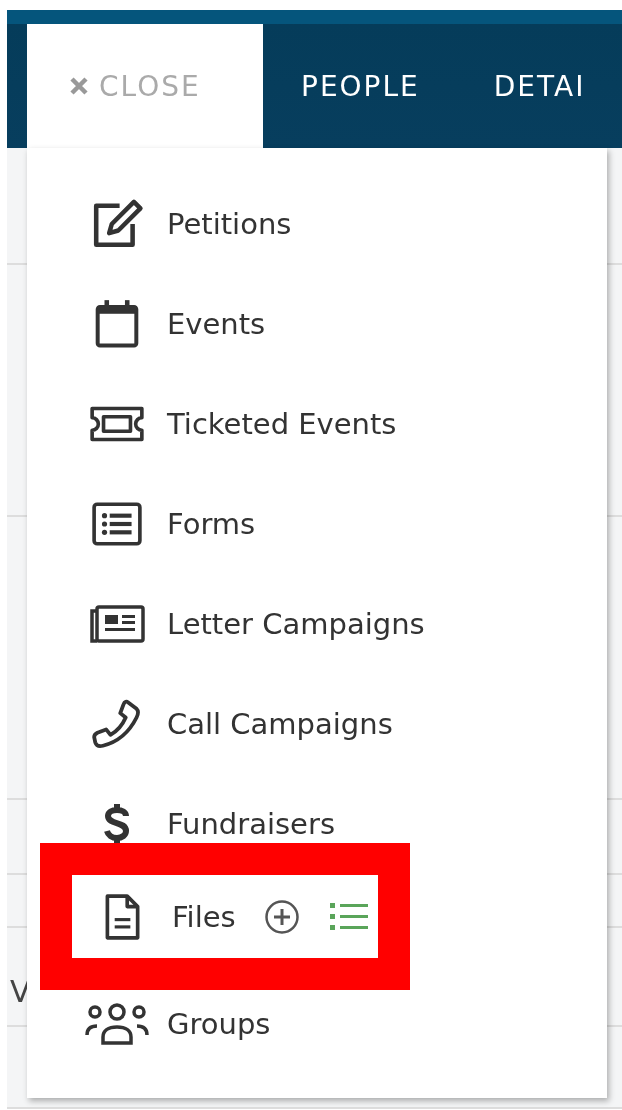 The height and width of the screenshot is (1110, 622). I want to click on nav-tab: PEOPLE, so click(359, 86).